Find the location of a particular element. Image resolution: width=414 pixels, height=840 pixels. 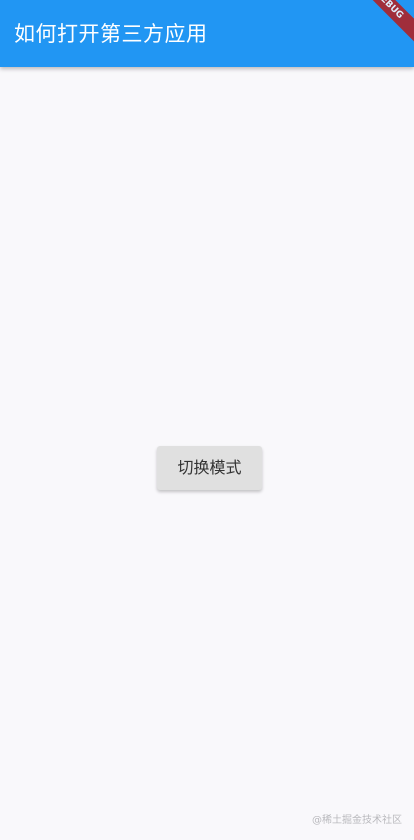

debug-banner: DEBUG is located at coordinates (379, 25).